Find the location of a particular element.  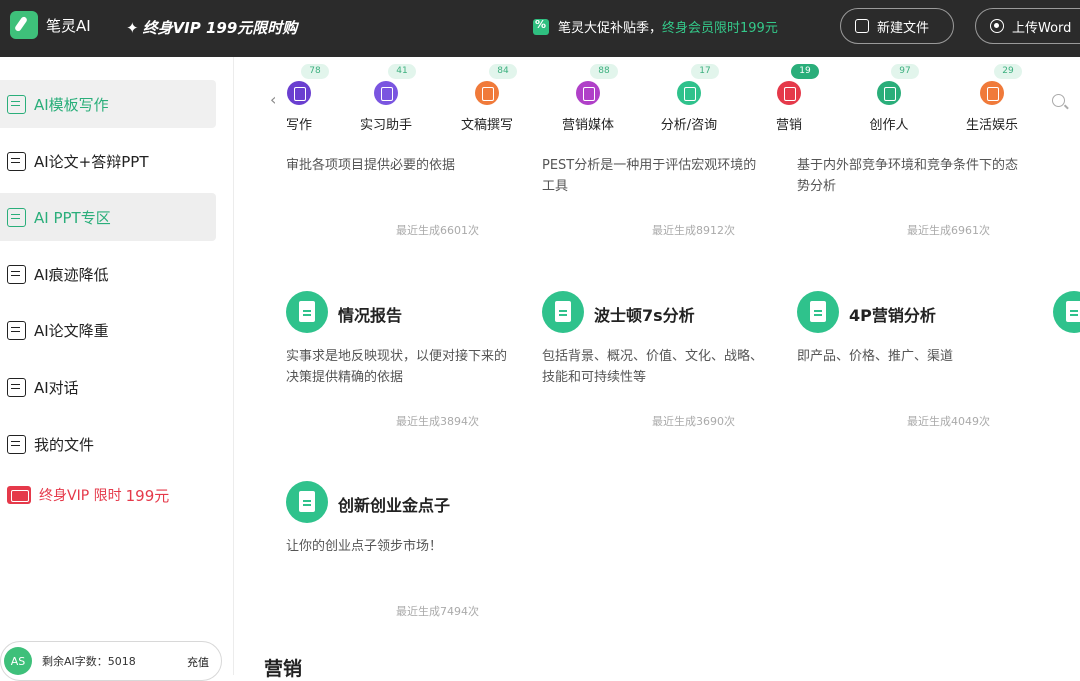

tab-count-badge: 41 is located at coordinates (402, 71).